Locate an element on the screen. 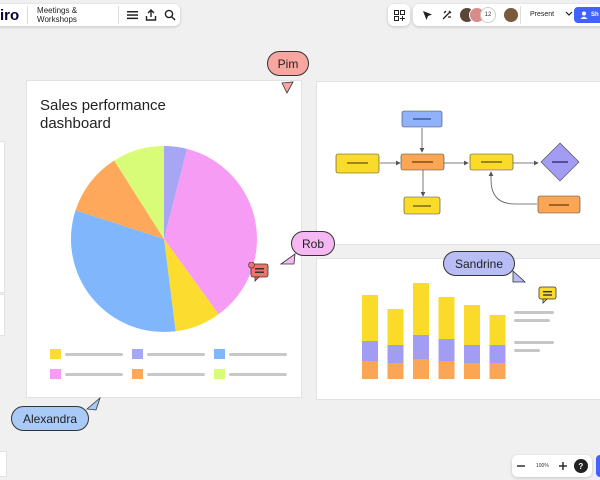  cursor-label-sandrine: Sandrine is located at coordinates (479, 263).